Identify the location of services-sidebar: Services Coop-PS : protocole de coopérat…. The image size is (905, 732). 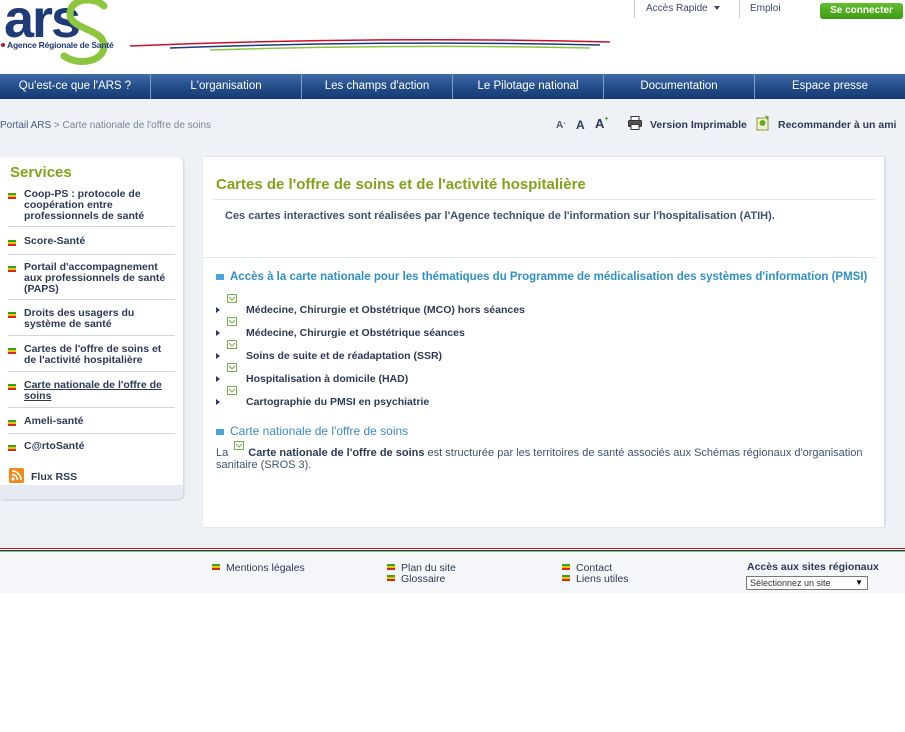
(91, 328).